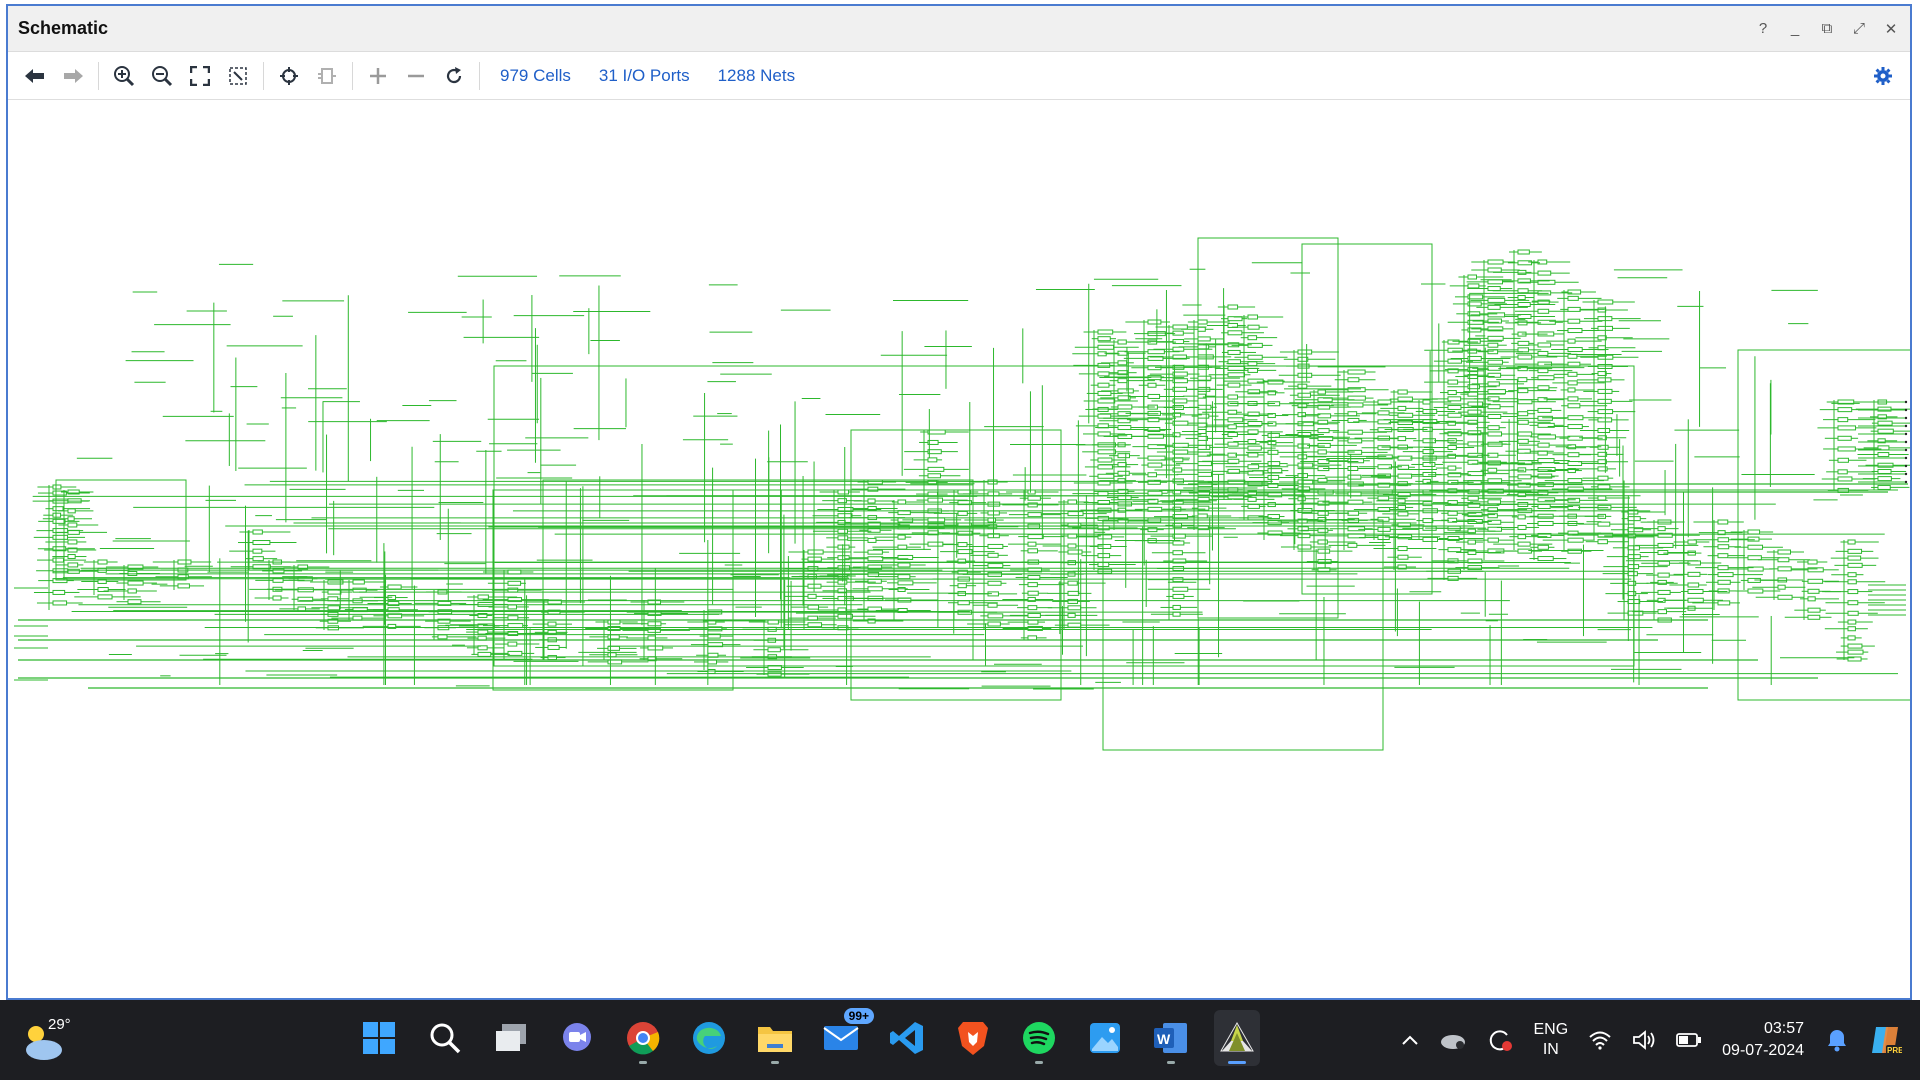 This screenshot has width=1920, height=1080. I want to click on battery-icon, so click(1689, 1040).